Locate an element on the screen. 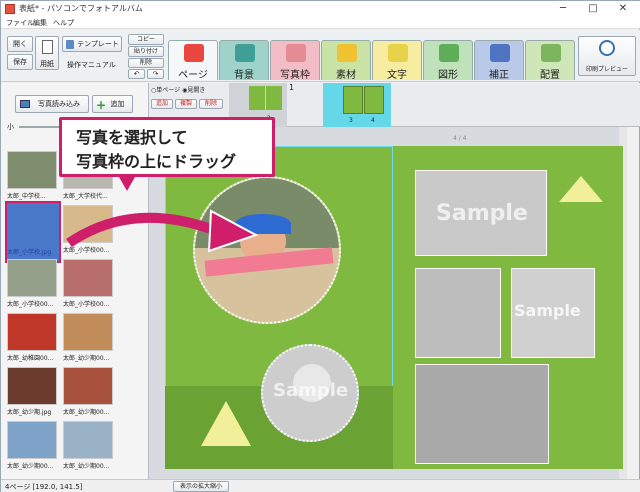 Image resolution: width=640 pixels, height=492 pixels. layout-icon is located at coordinates (551, 53).